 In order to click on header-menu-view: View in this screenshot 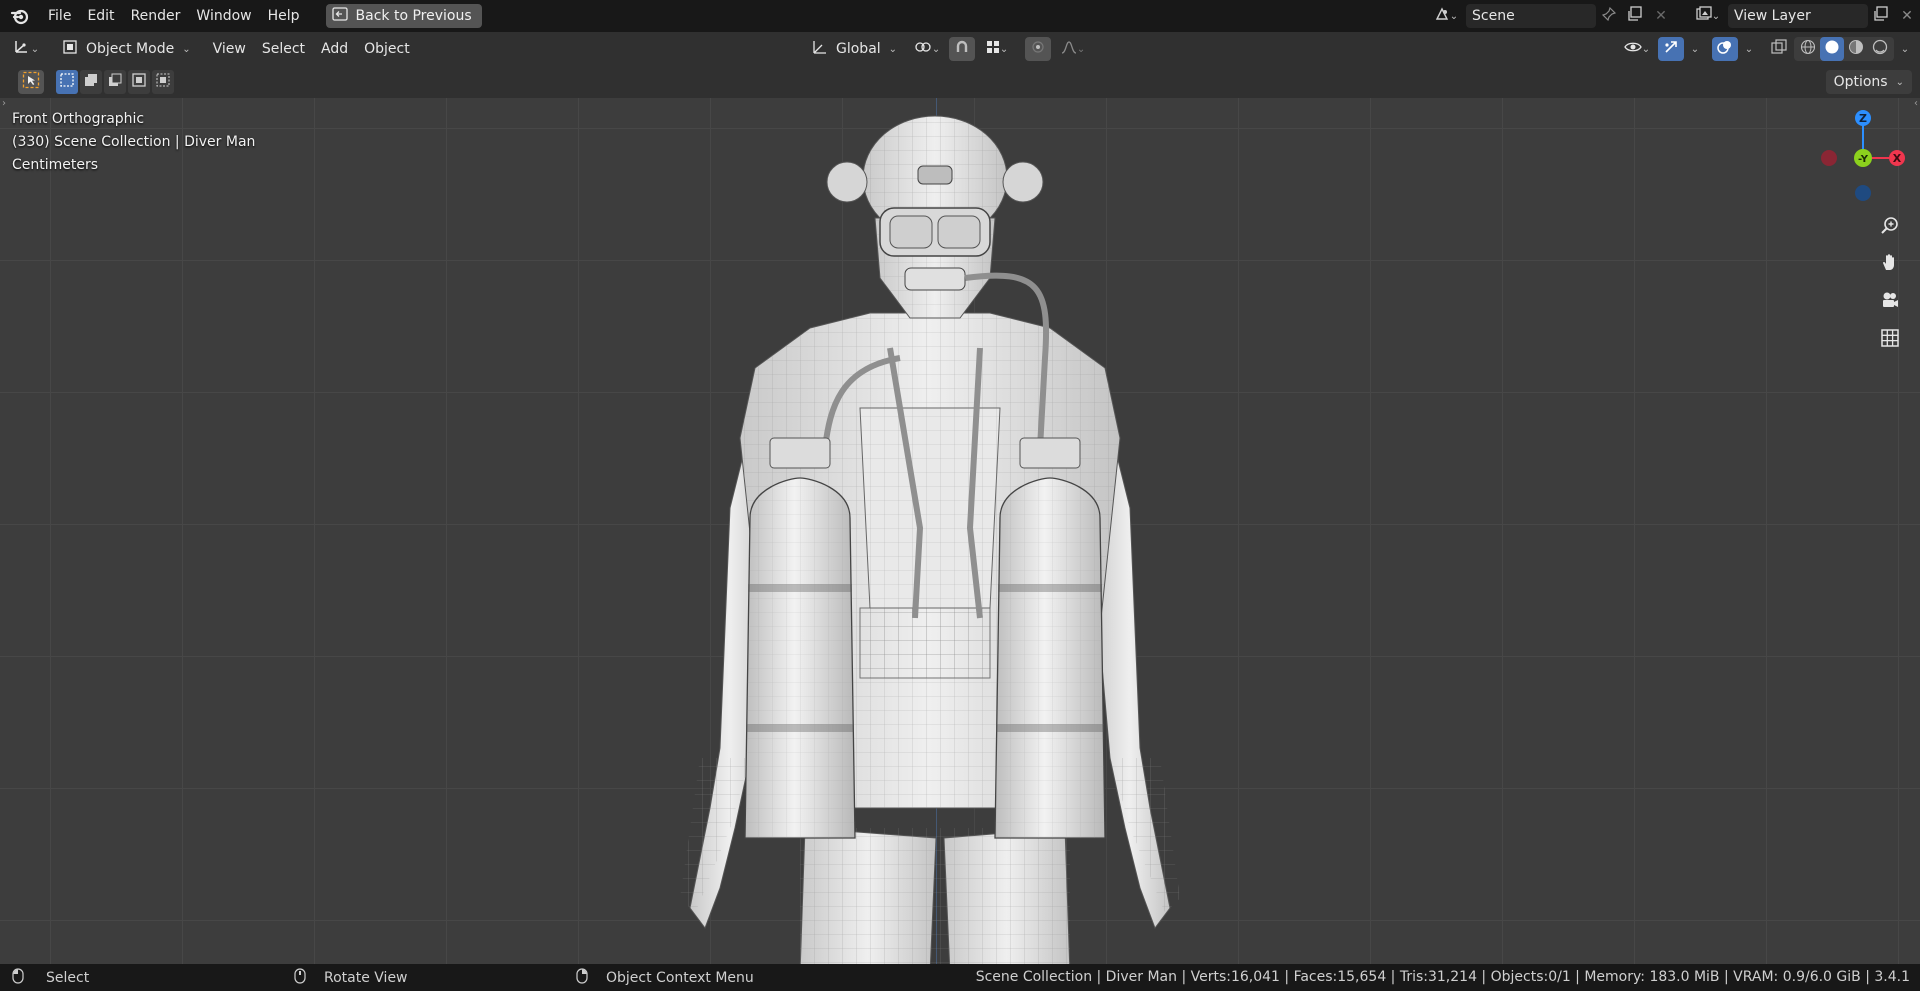, I will do `click(229, 49)`.